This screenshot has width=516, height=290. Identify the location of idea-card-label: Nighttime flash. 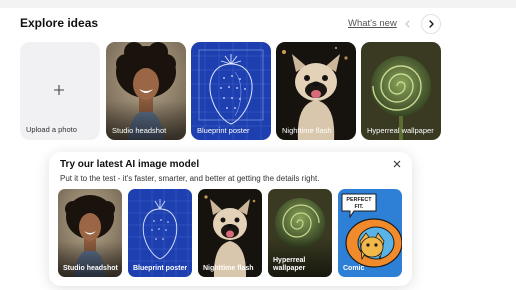
(307, 130).